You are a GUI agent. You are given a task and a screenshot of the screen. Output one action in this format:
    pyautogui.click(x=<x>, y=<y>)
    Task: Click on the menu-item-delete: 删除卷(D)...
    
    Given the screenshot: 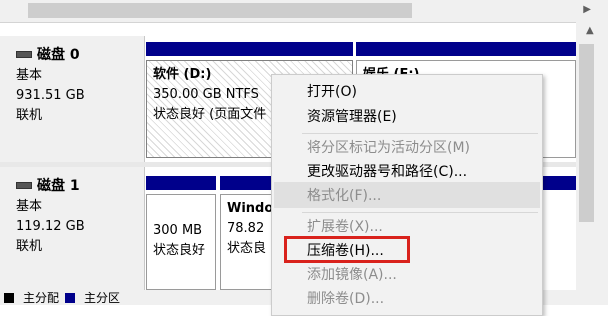 What is the action you would take?
    pyautogui.click(x=345, y=299)
    